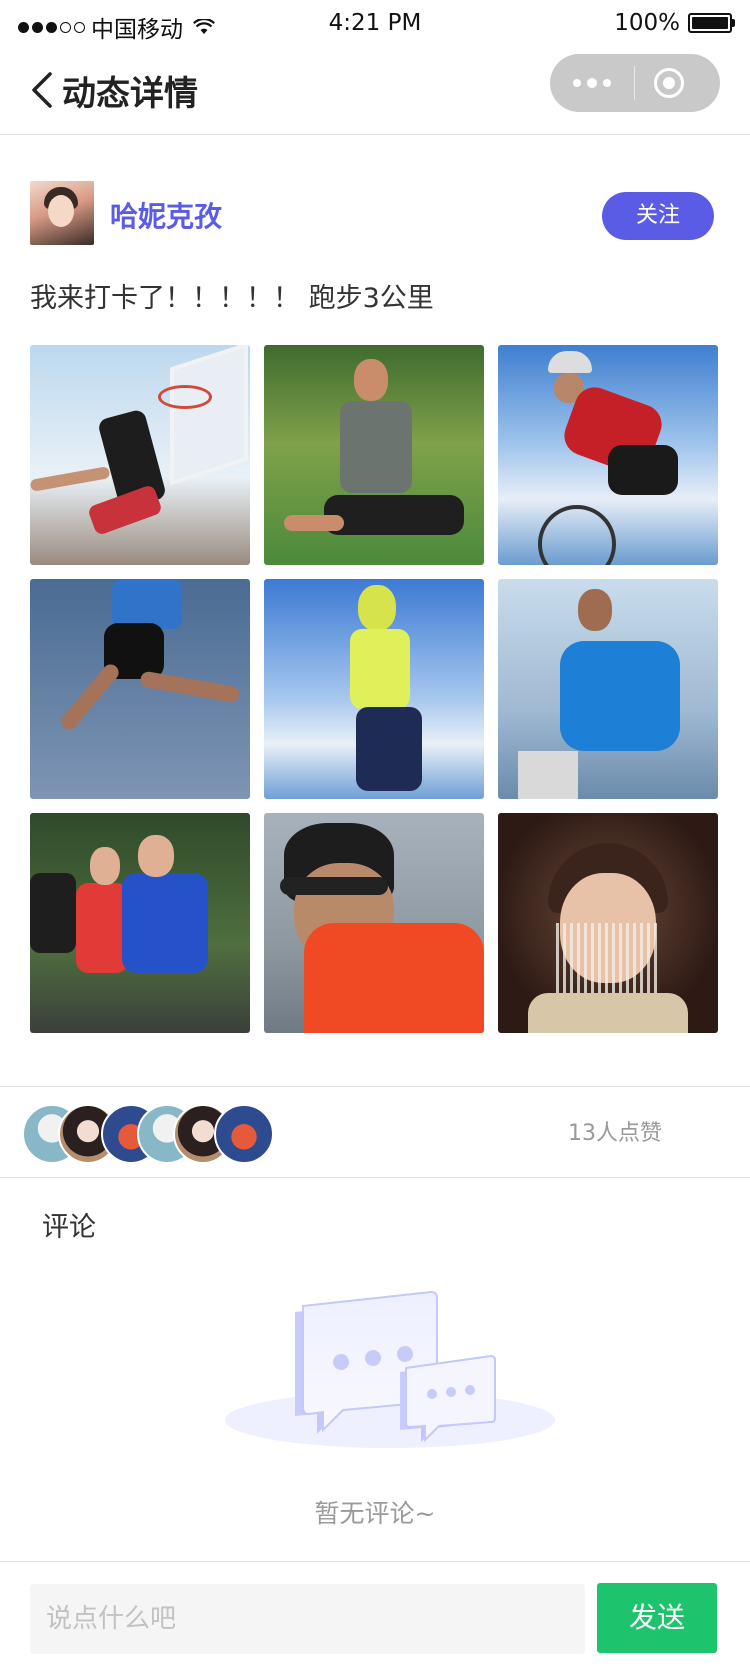 The width and height of the screenshot is (750, 1668). What do you see at coordinates (375, 1513) in the screenshot?
I see `empty-comments-text: 暂无评论~` at bounding box center [375, 1513].